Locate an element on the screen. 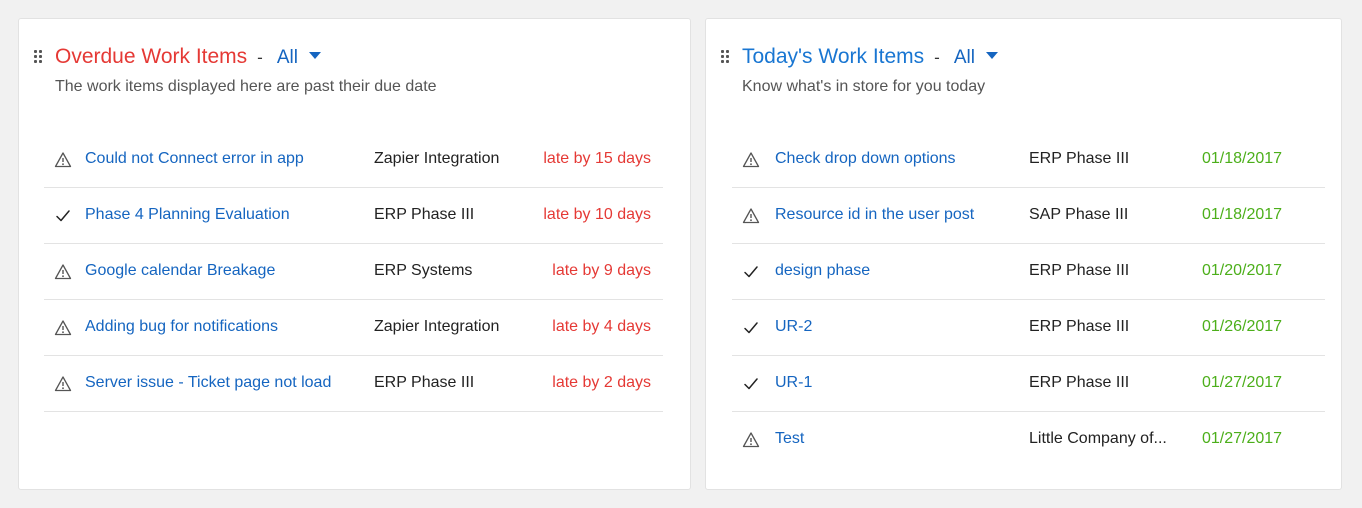  work-item-title-link: design phase is located at coordinates (822, 271).